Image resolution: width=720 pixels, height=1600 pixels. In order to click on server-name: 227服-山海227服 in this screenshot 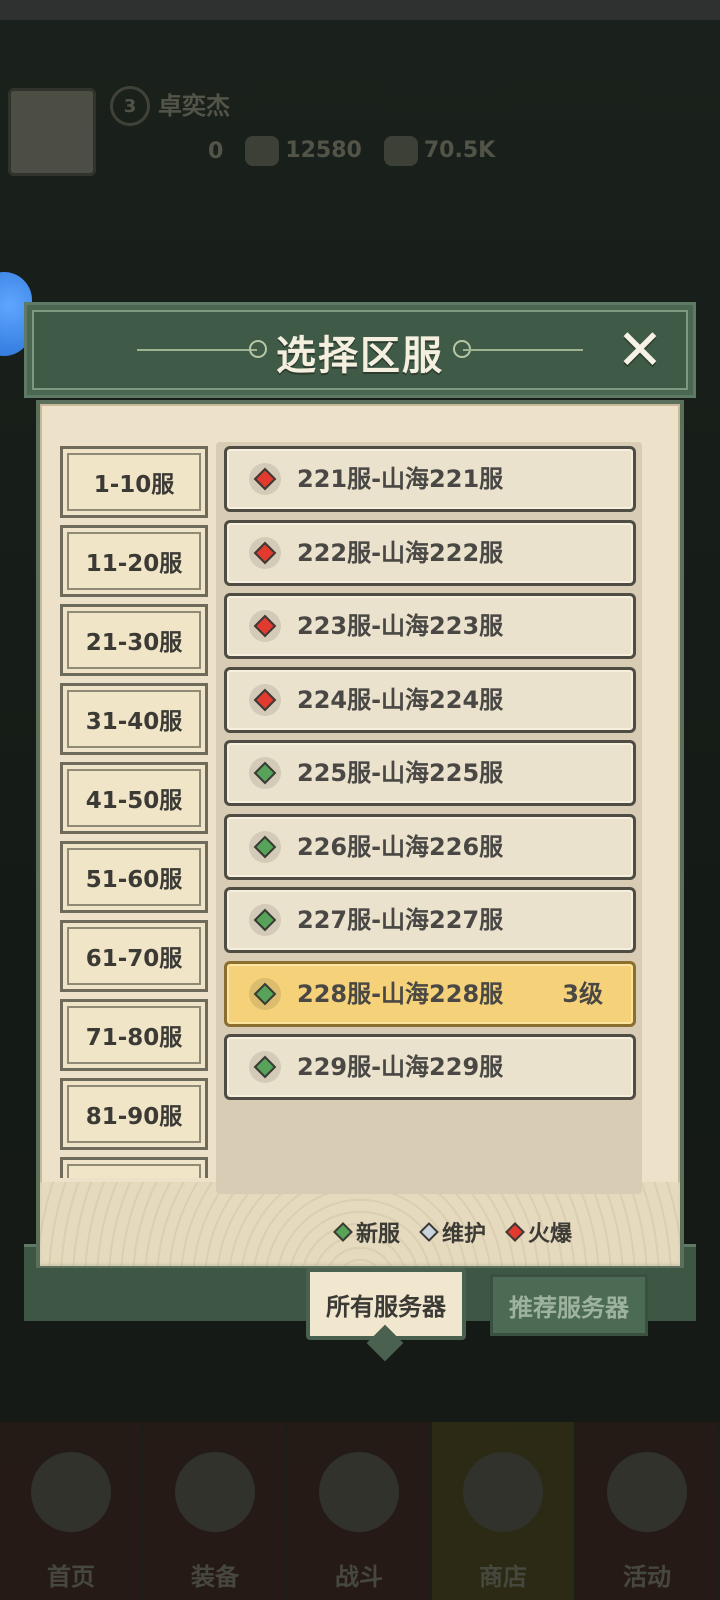, I will do `click(400, 920)`.